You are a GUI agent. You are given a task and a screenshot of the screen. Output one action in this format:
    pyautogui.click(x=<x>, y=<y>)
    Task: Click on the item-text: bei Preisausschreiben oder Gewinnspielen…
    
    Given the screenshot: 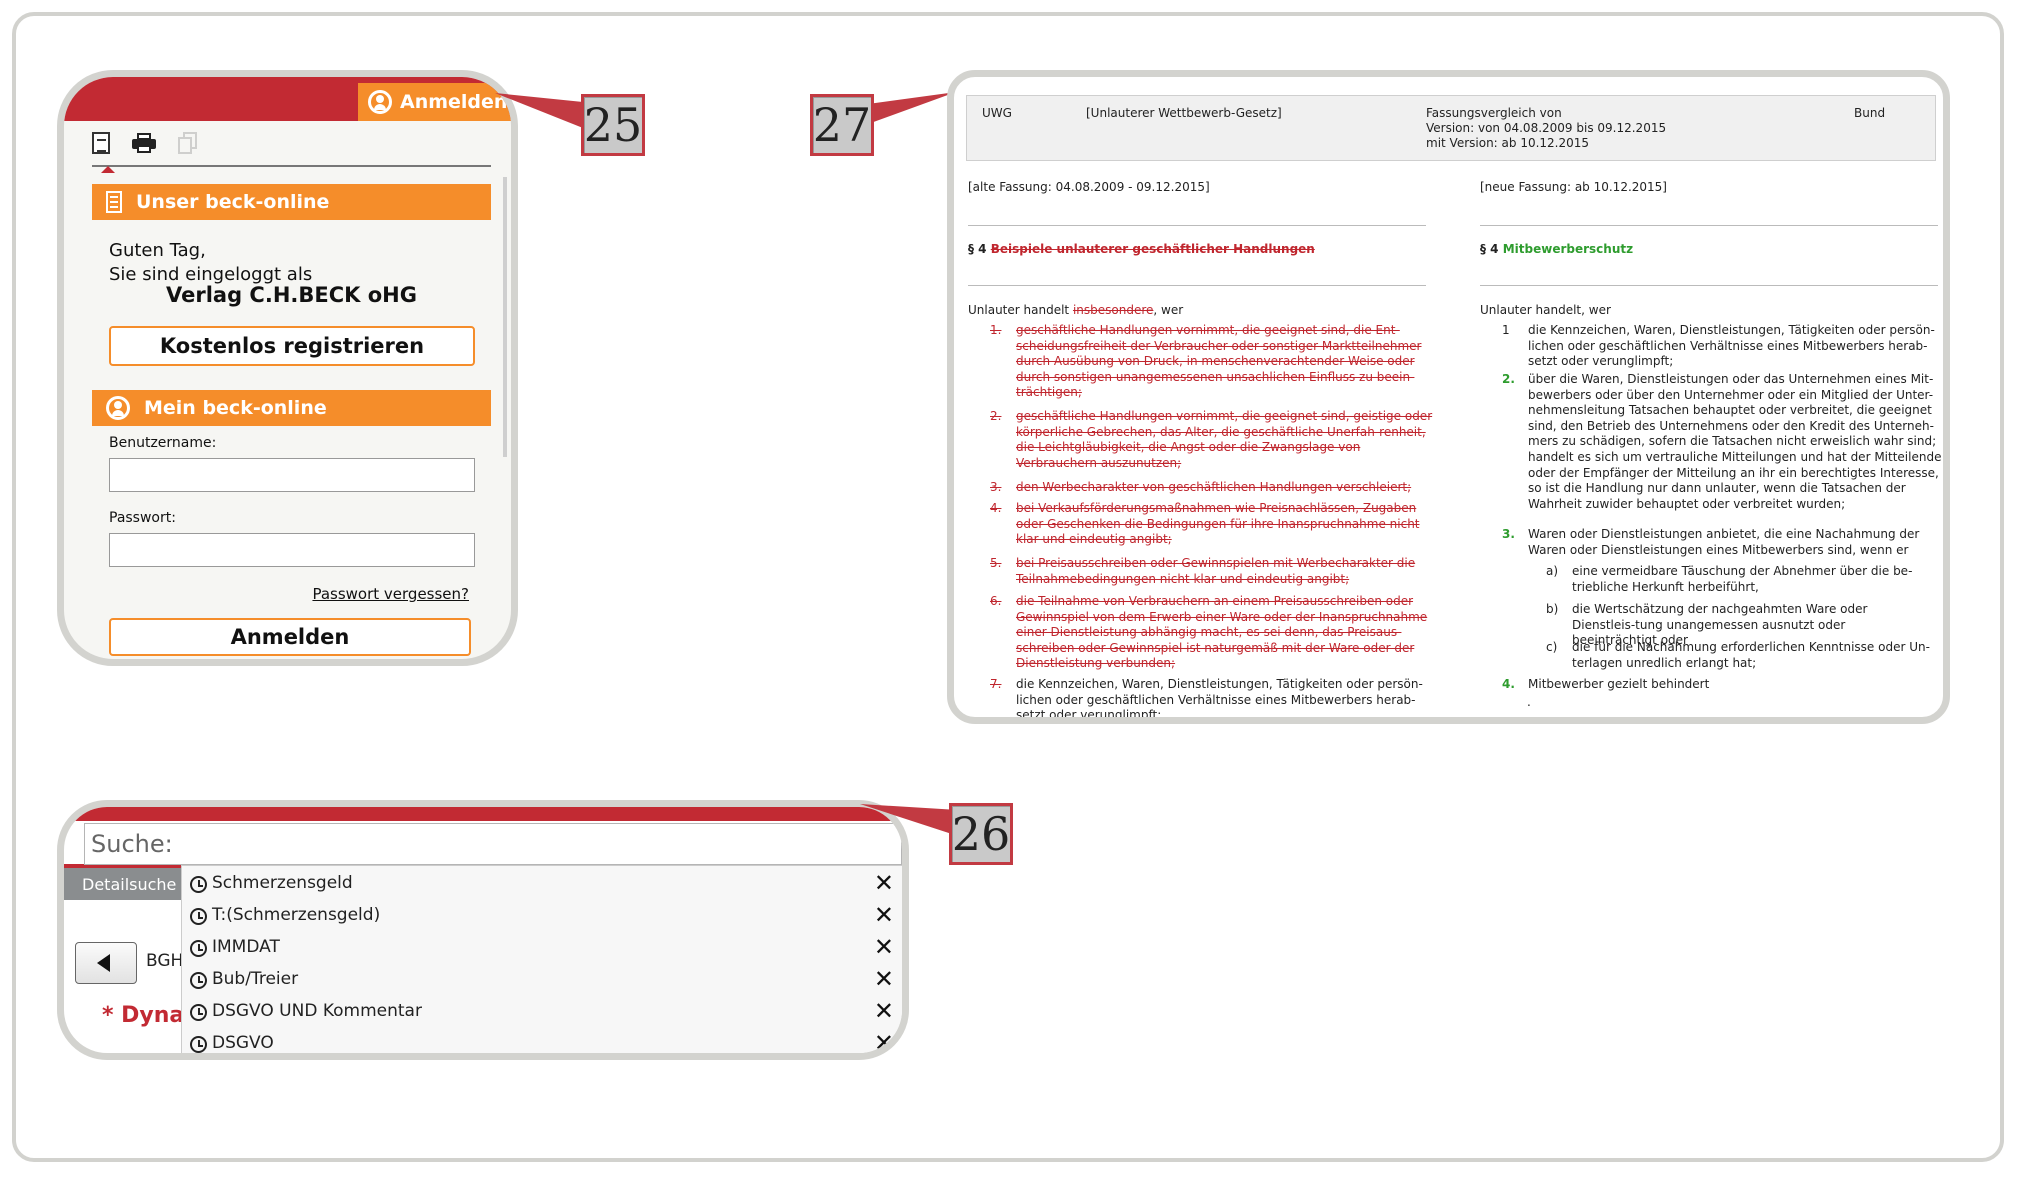 What is the action you would take?
    pyautogui.click(x=1216, y=571)
    